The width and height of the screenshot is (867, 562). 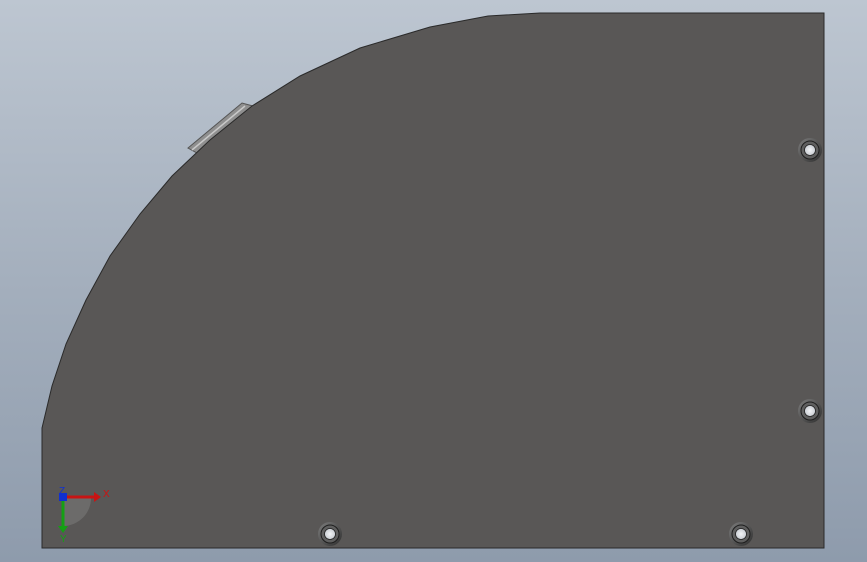 What do you see at coordinates (741, 534) in the screenshot?
I see `mounting-hole-bottom-right` at bounding box center [741, 534].